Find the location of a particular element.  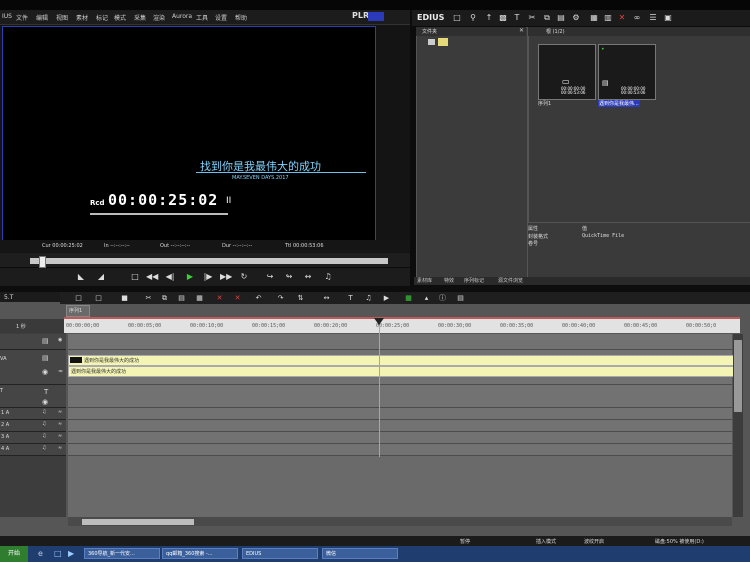

folder-tree-icon is located at coordinates (431, 42).